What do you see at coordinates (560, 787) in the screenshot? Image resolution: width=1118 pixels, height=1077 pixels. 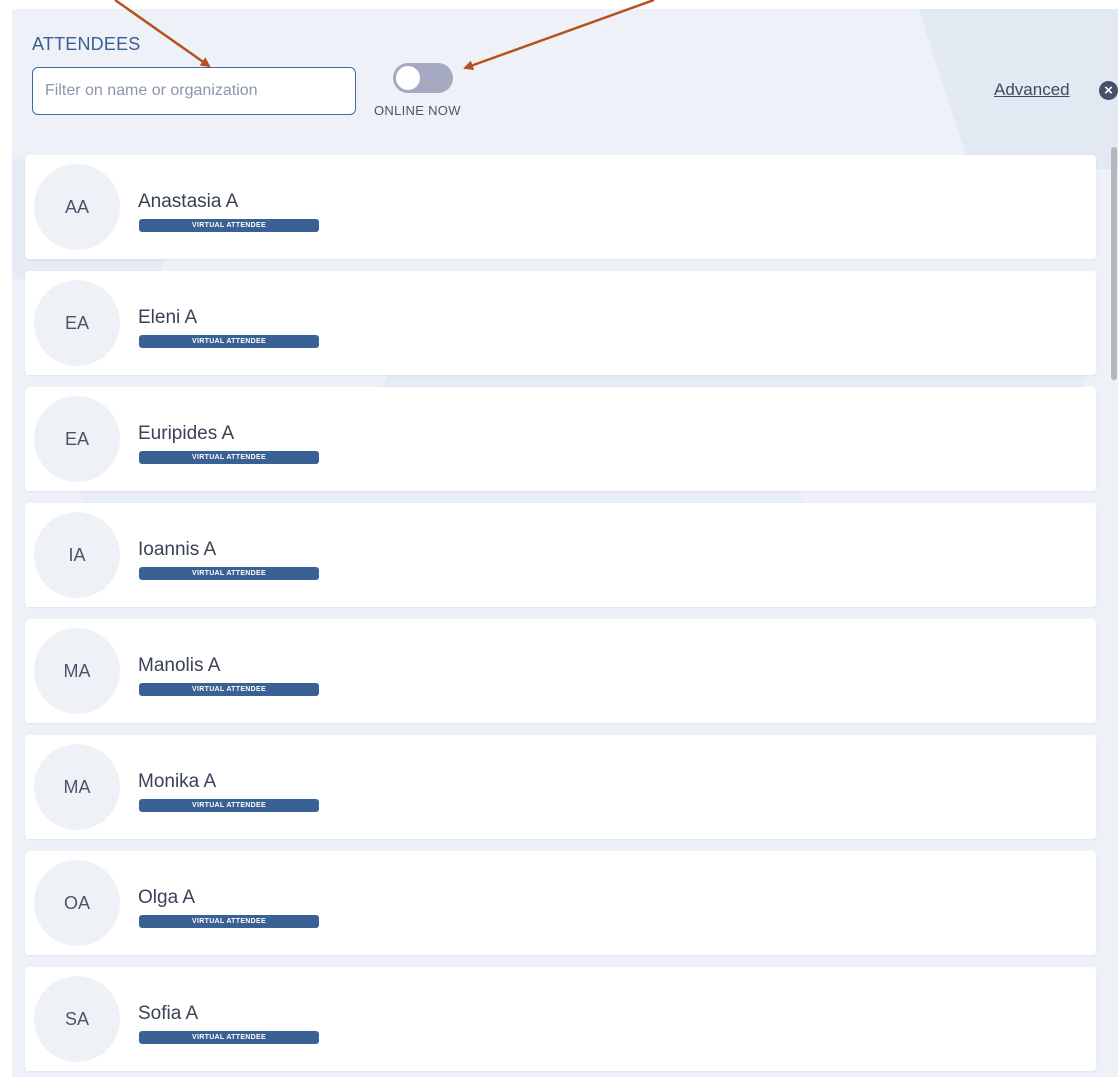 I see `attendee-card: MA Monika A VIRTUAL ATTENDEE` at bounding box center [560, 787].